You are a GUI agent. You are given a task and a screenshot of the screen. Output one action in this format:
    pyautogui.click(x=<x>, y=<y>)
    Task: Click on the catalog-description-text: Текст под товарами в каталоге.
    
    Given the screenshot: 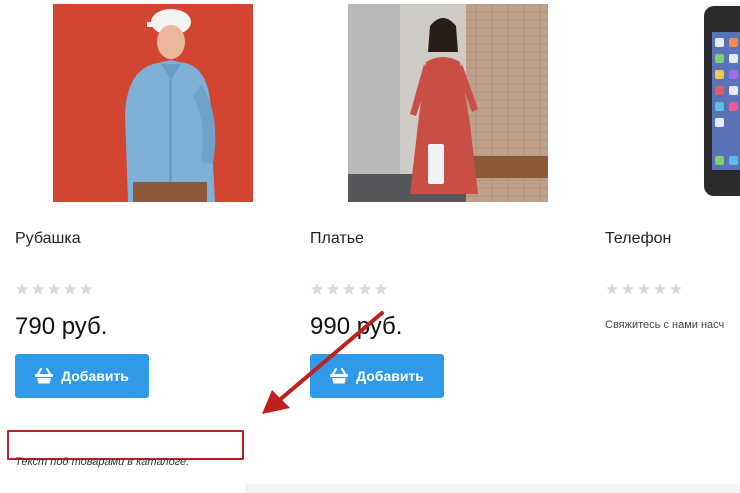 What is the action you would take?
    pyautogui.click(x=102, y=462)
    